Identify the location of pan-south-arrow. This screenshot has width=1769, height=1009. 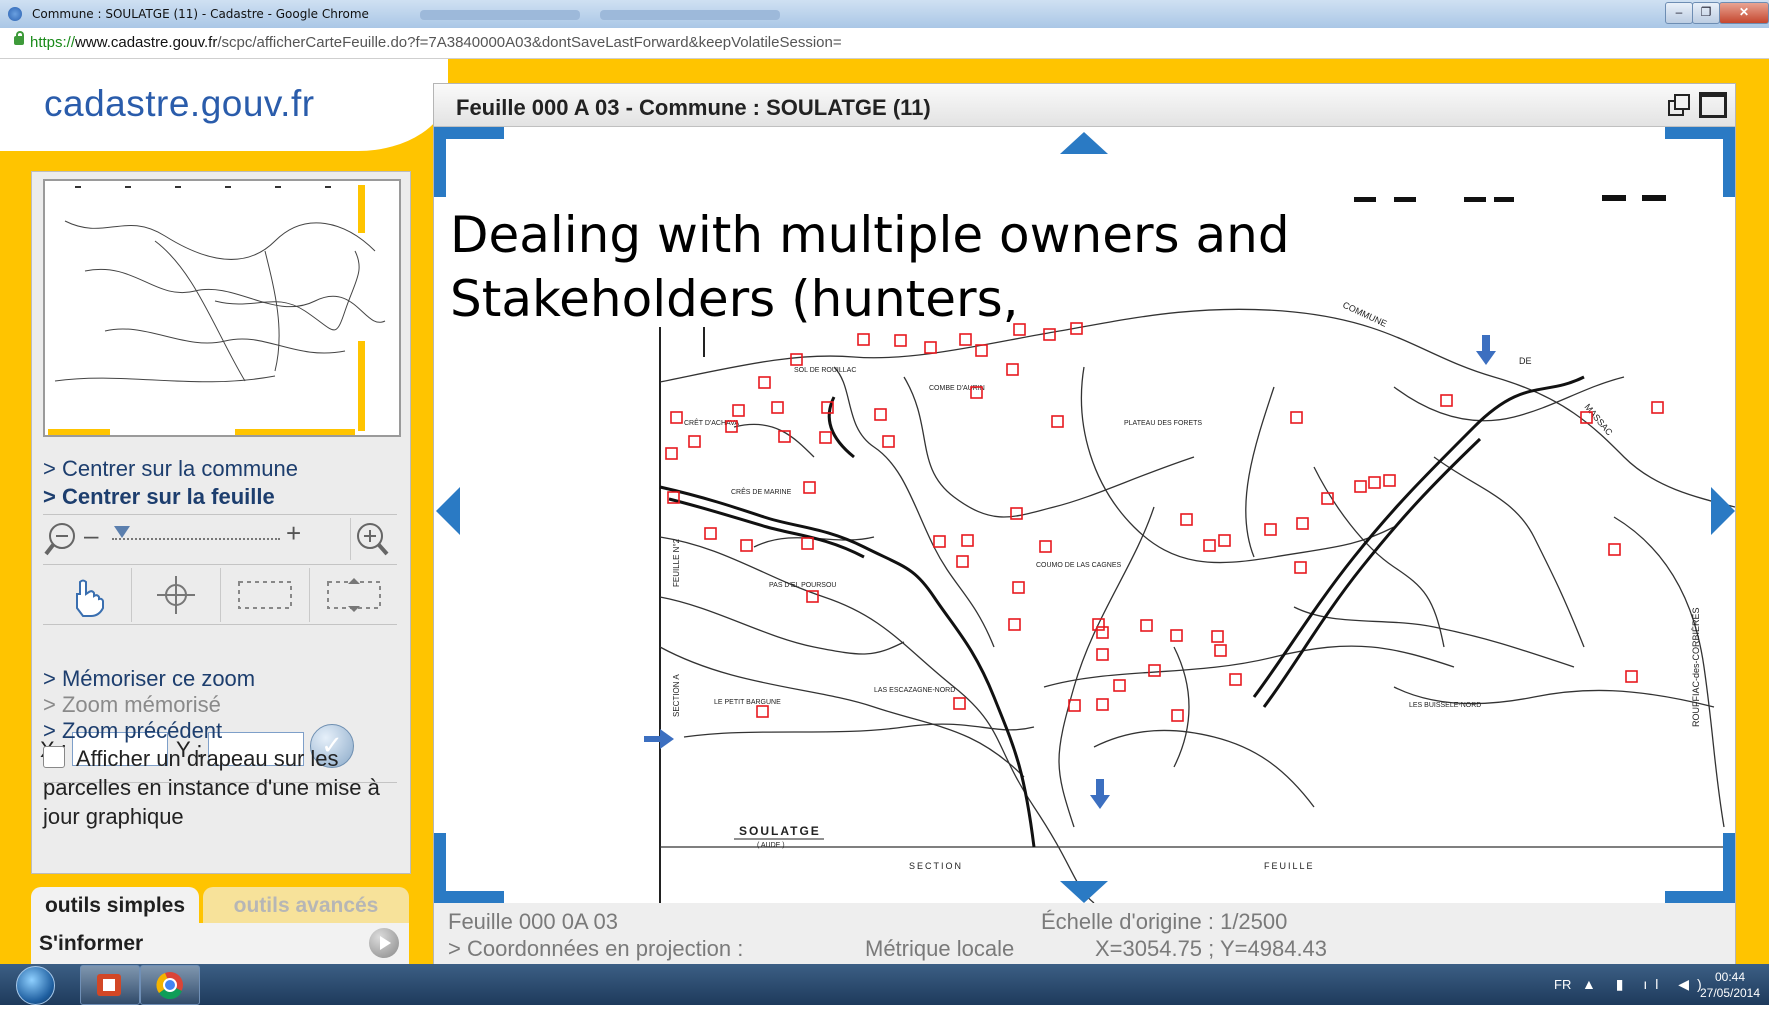
(1084, 892).